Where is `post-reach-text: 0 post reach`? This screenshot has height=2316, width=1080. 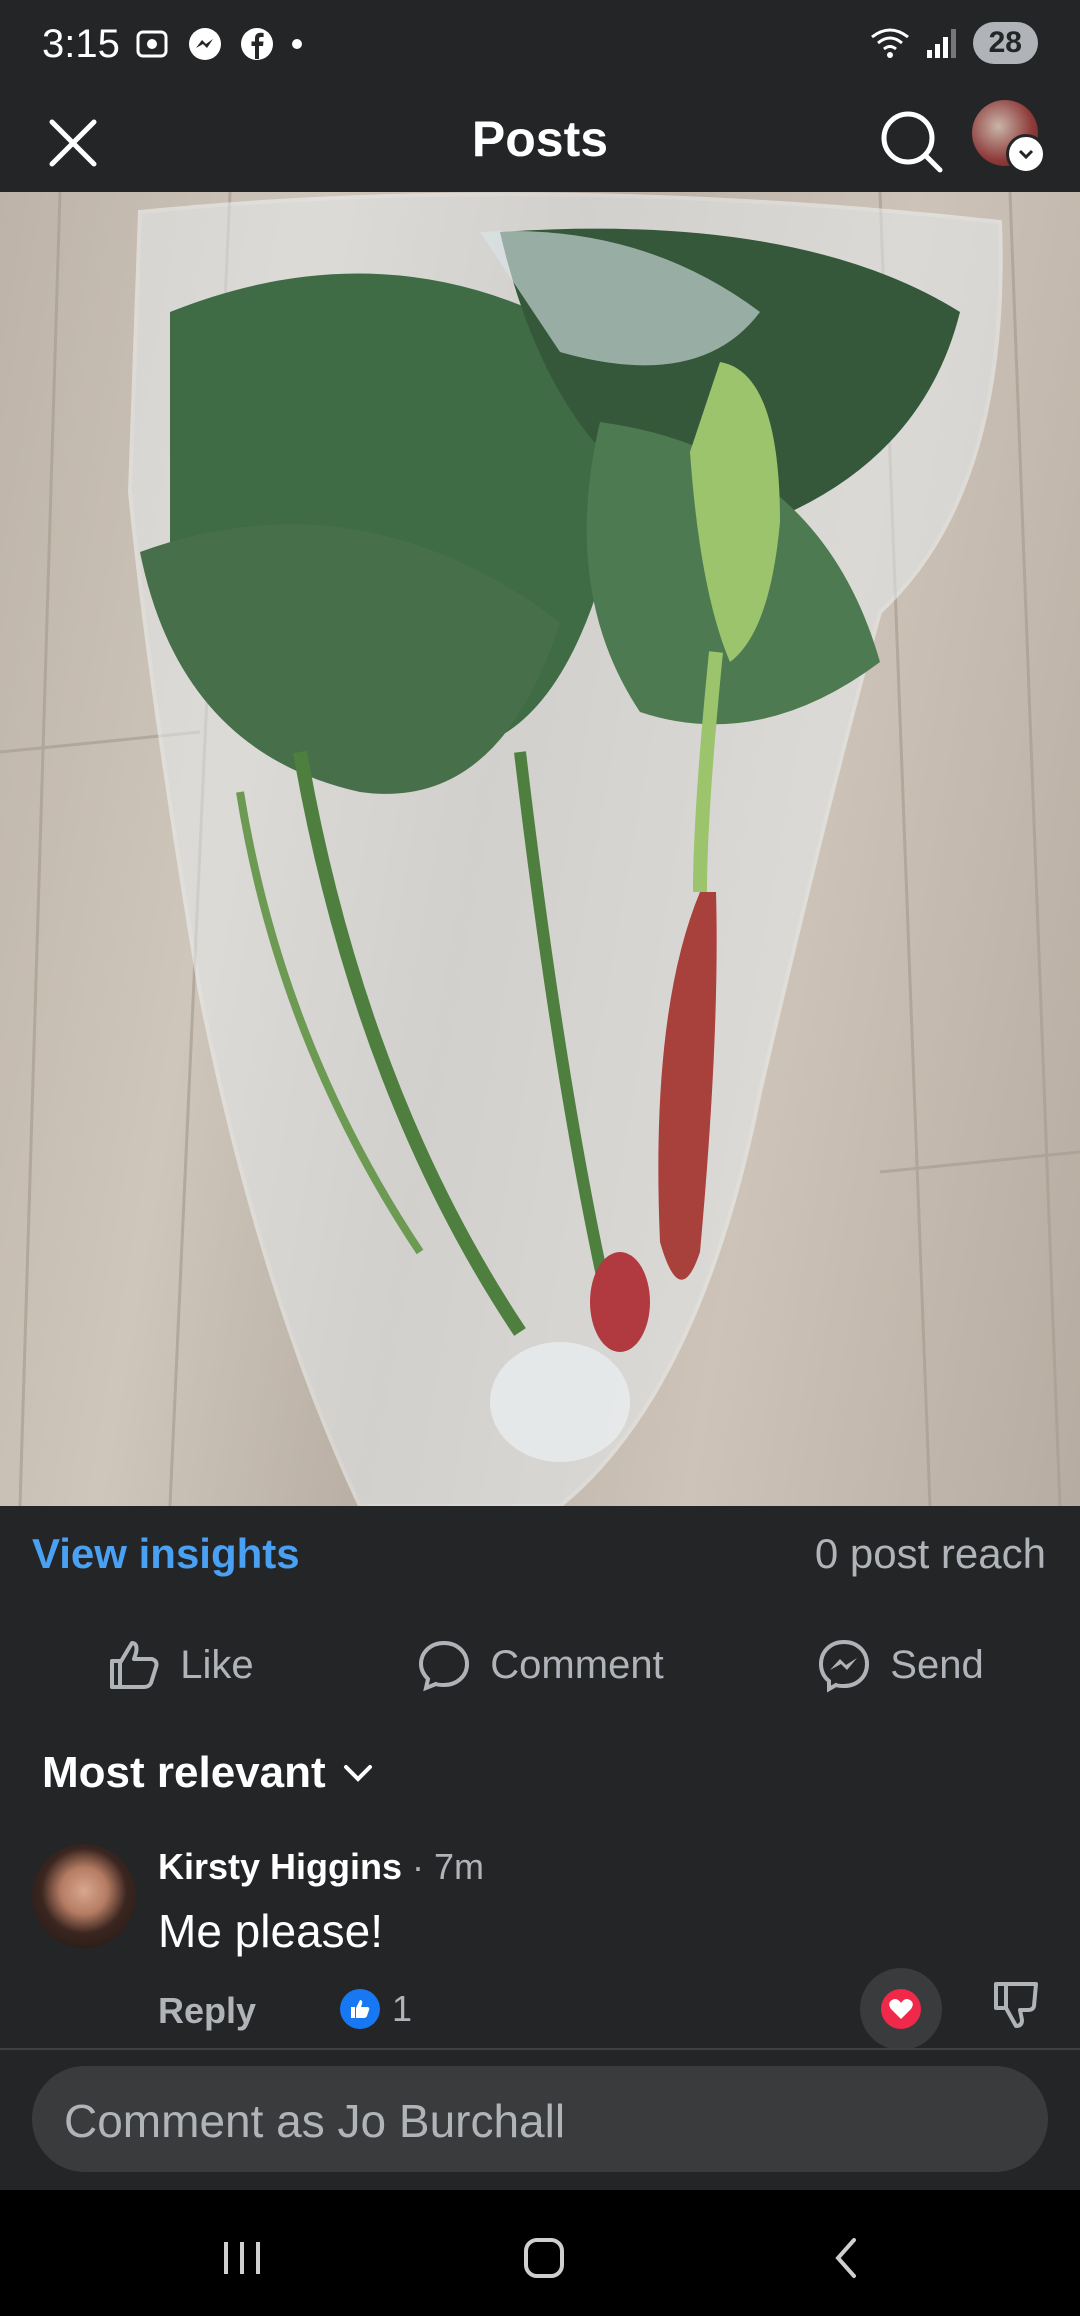
post-reach-text: 0 post reach is located at coordinates (930, 1553).